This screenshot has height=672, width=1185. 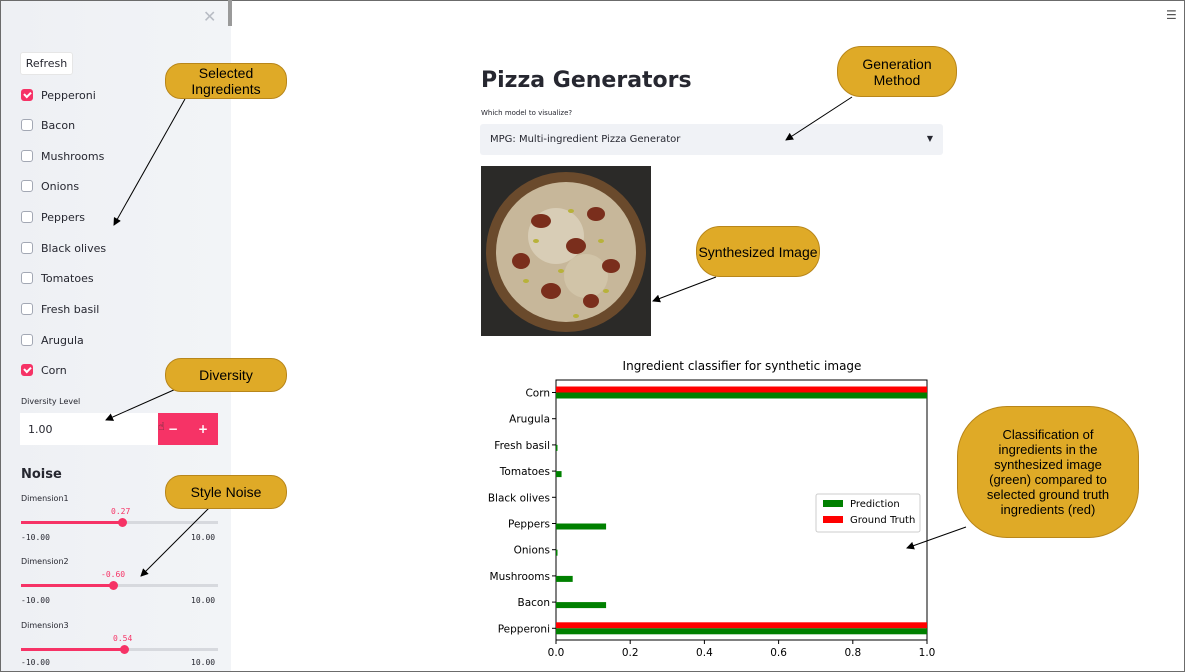 What do you see at coordinates (226, 81) in the screenshot?
I see `callout-selected-ingredients: Selected Ingredients` at bounding box center [226, 81].